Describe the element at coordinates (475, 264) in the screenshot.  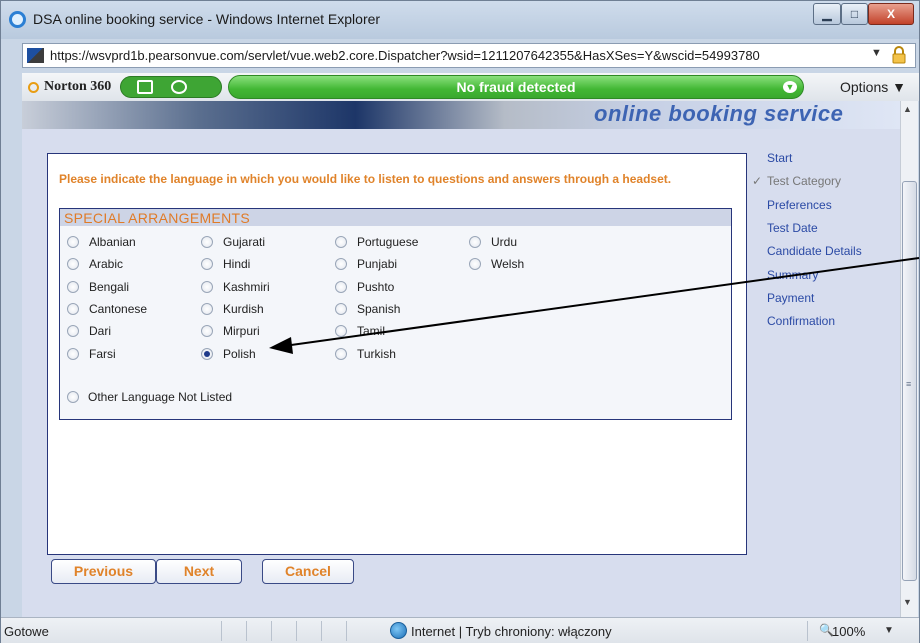
I see `radio-welsh` at that location.